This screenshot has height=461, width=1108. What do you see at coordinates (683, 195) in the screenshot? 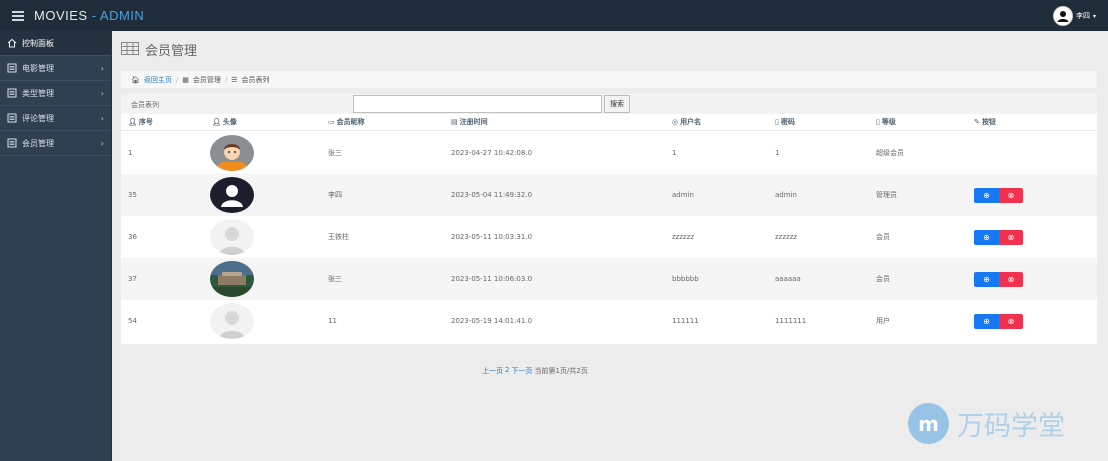
I see `cell-username: admin` at bounding box center [683, 195].